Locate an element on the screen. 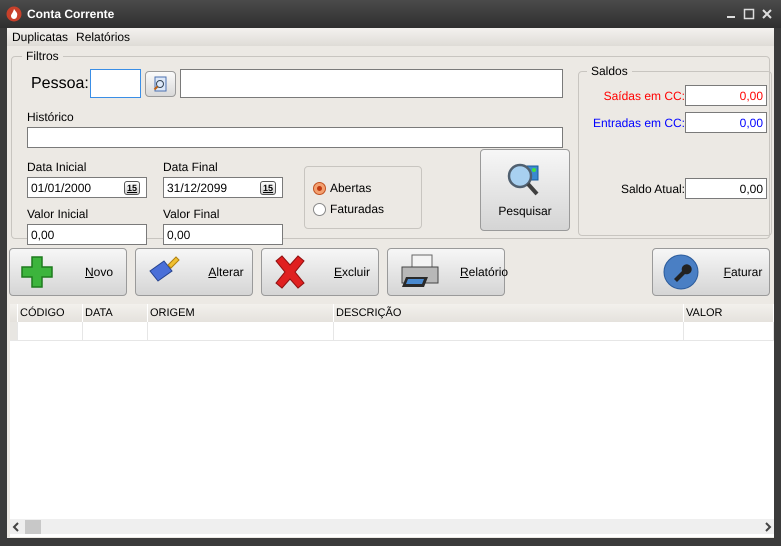  plus-icon is located at coordinates (37, 272).